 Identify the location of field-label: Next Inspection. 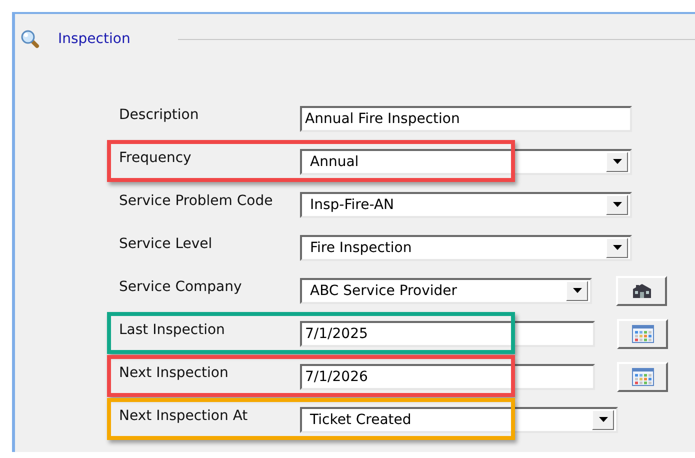
(174, 372).